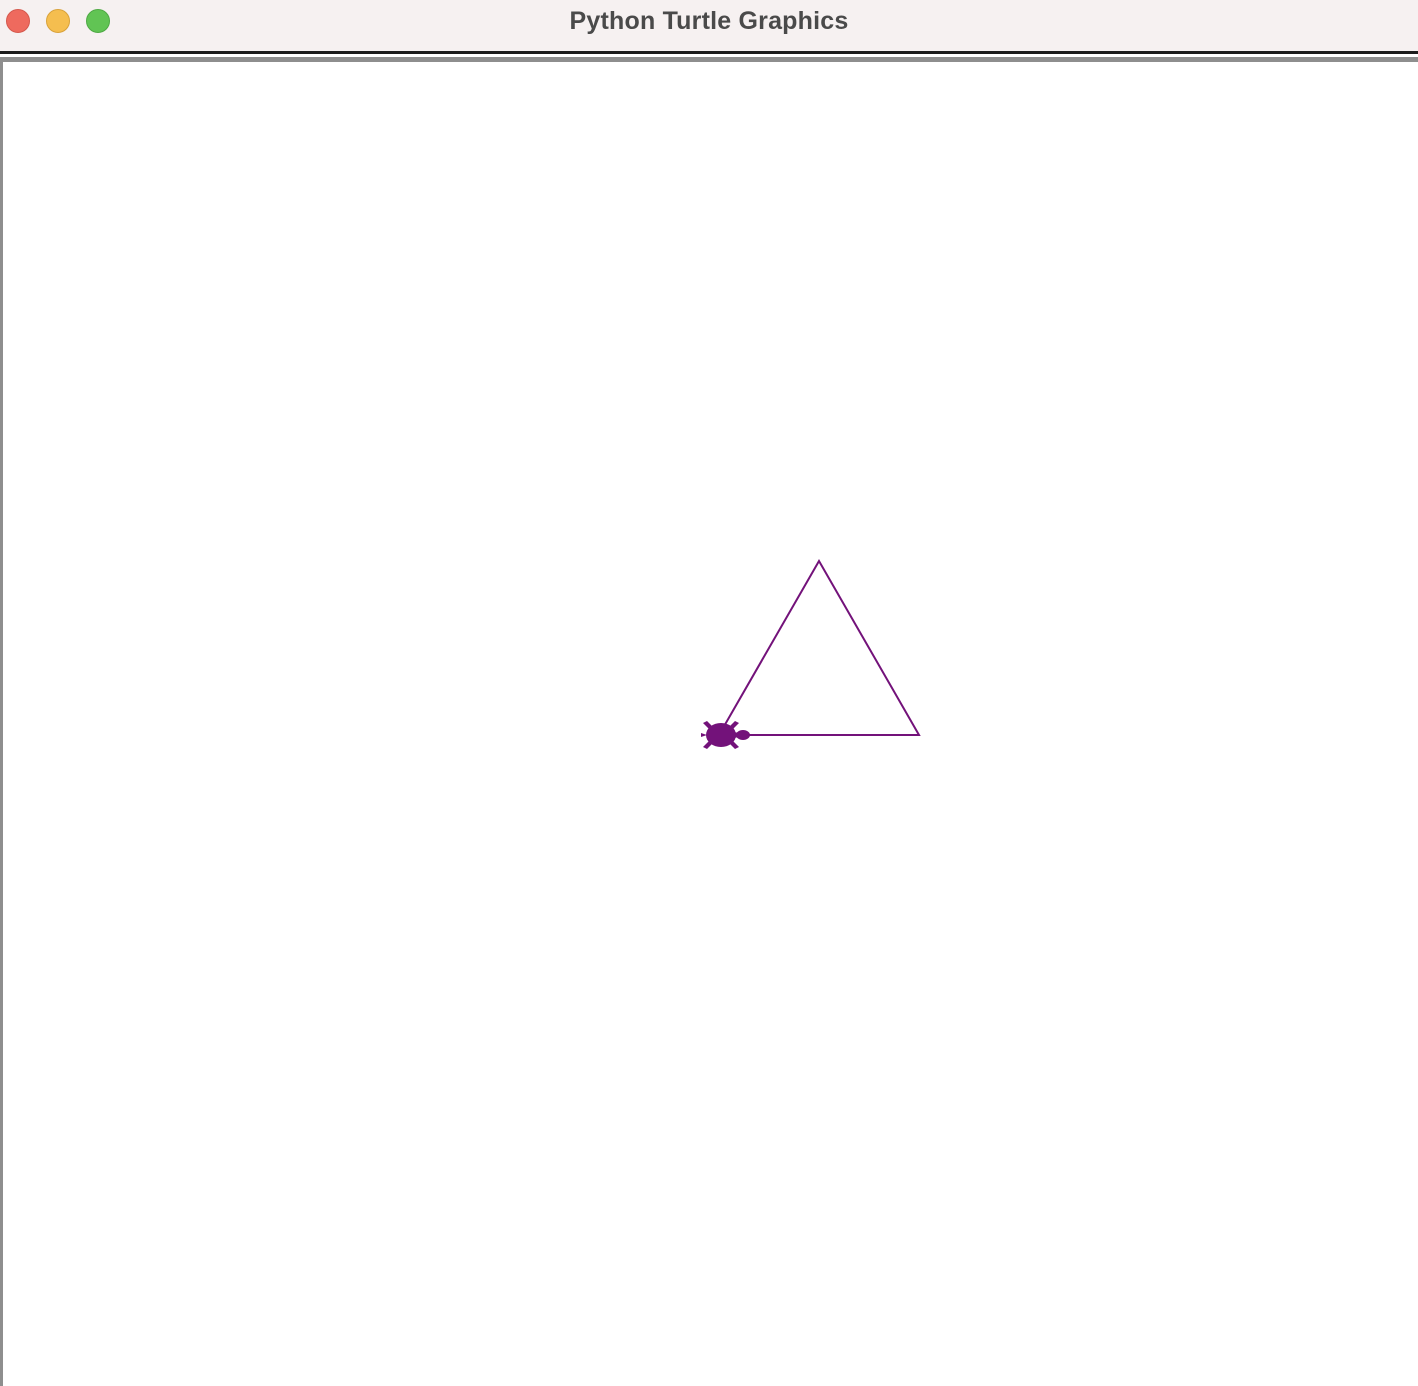  What do you see at coordinates (819, 647) in the screenshot?
I see `drawn-triangle` at bounding box center [819, 647].